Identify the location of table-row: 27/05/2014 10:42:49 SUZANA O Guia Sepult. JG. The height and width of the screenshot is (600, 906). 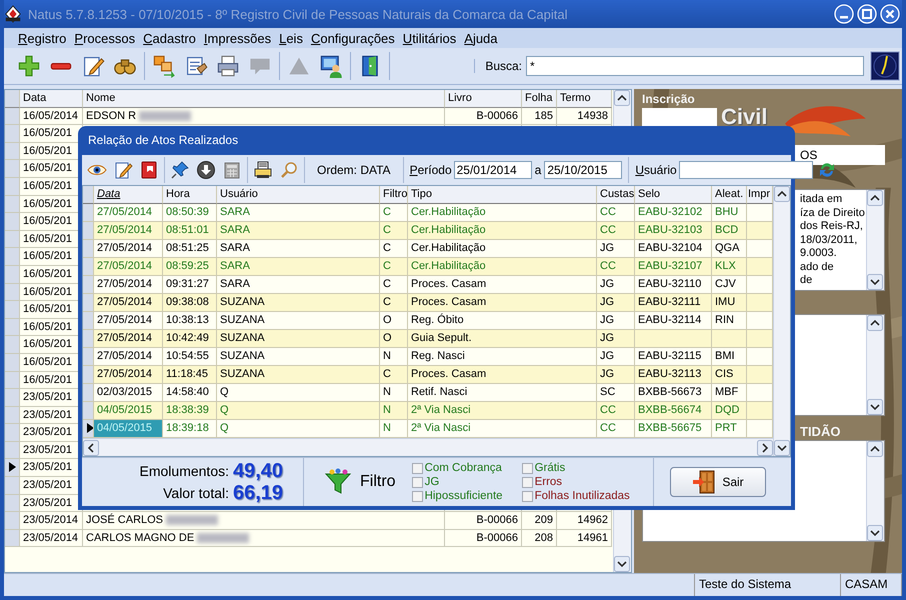
(428, 339).